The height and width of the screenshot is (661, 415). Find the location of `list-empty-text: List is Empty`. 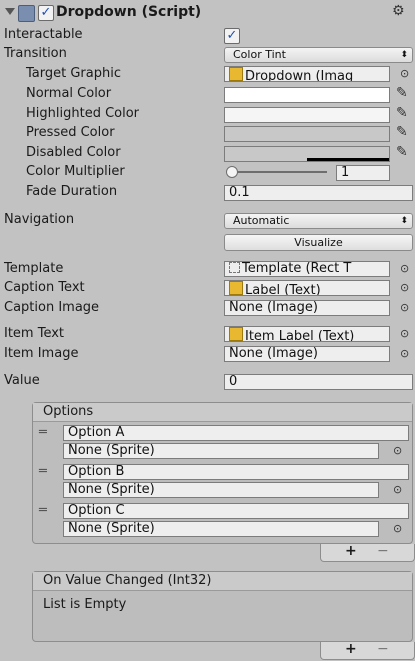

list-empty-text: List is Empty is located at coordinates (85, 604).